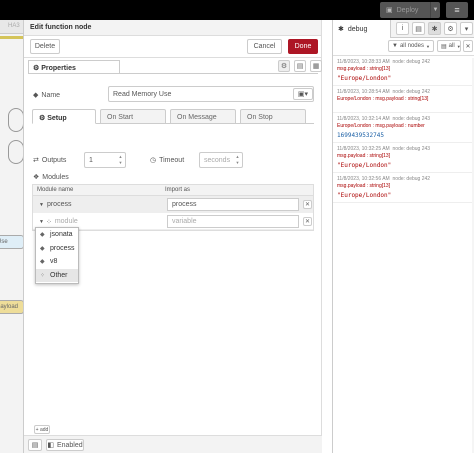  I want to click on table-header: Module name Import as, so click(173, 190).